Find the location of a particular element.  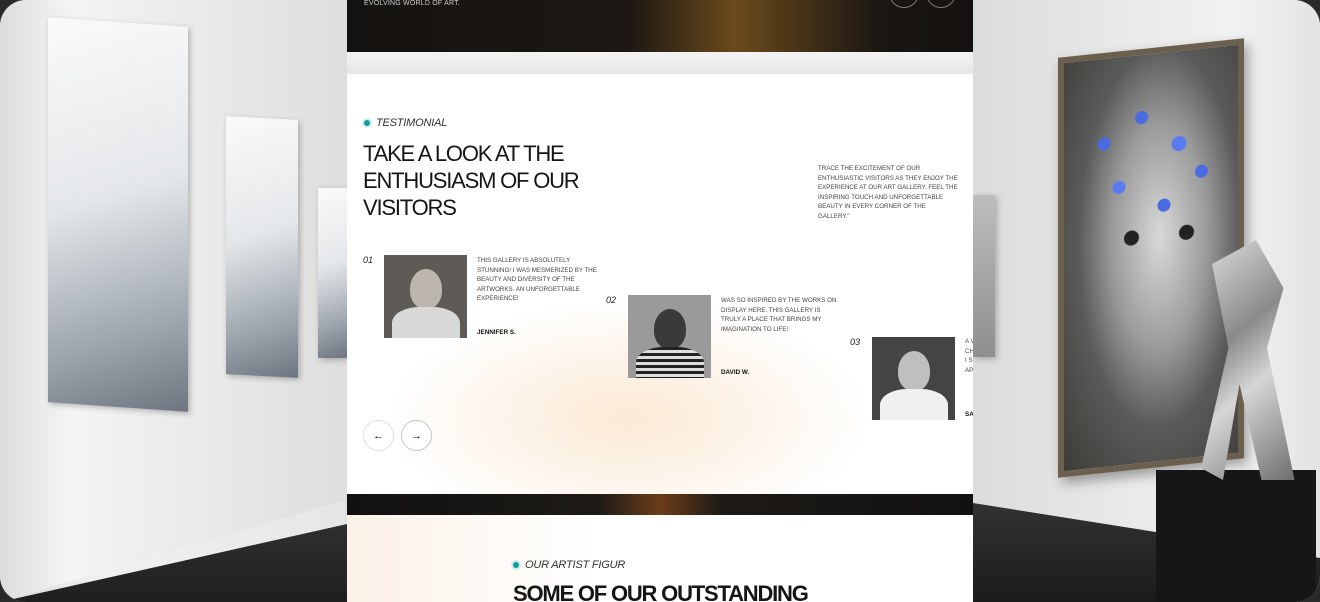

artists-eyebrow: OUR ARTIST FIGUR is located at coordinates (569, 565).